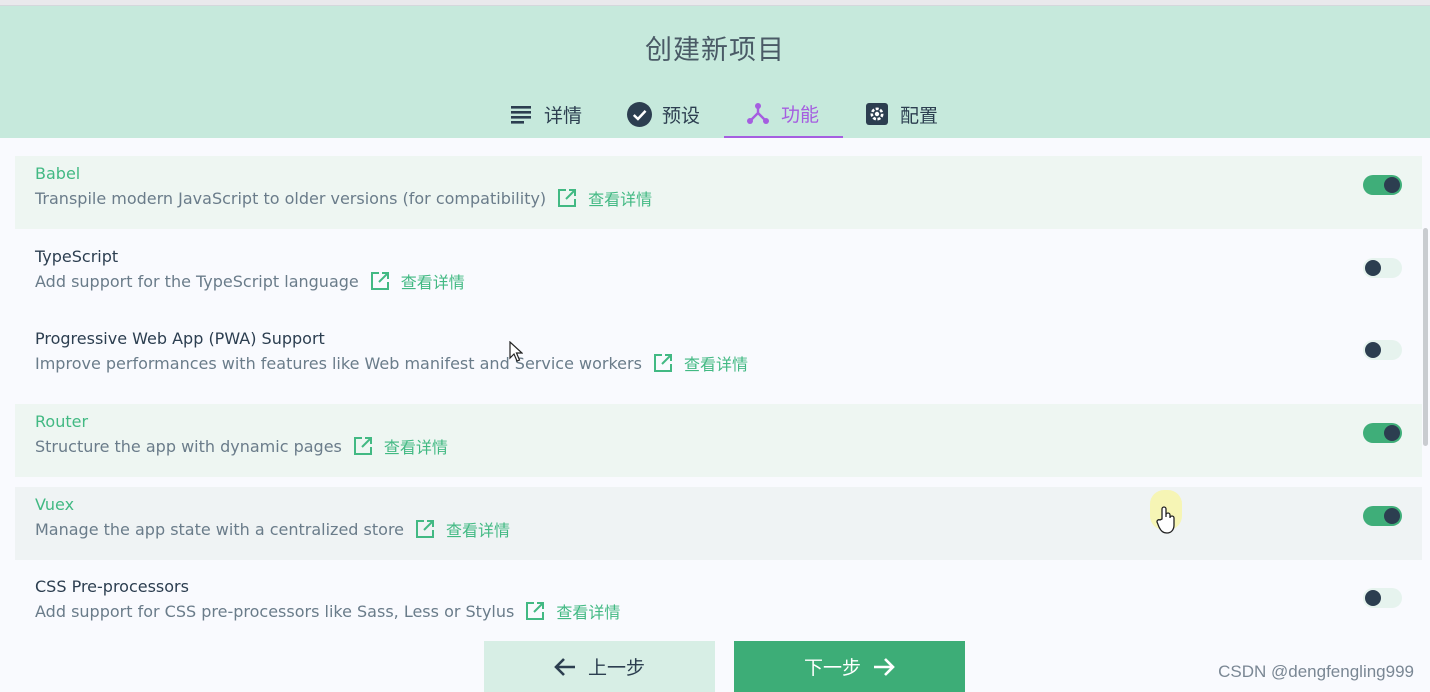 The image size is (1430, 692). What do you see at coordinates (877, 114) in the screenshot?
I see `settings-icon` at bounding box center [877, 114].